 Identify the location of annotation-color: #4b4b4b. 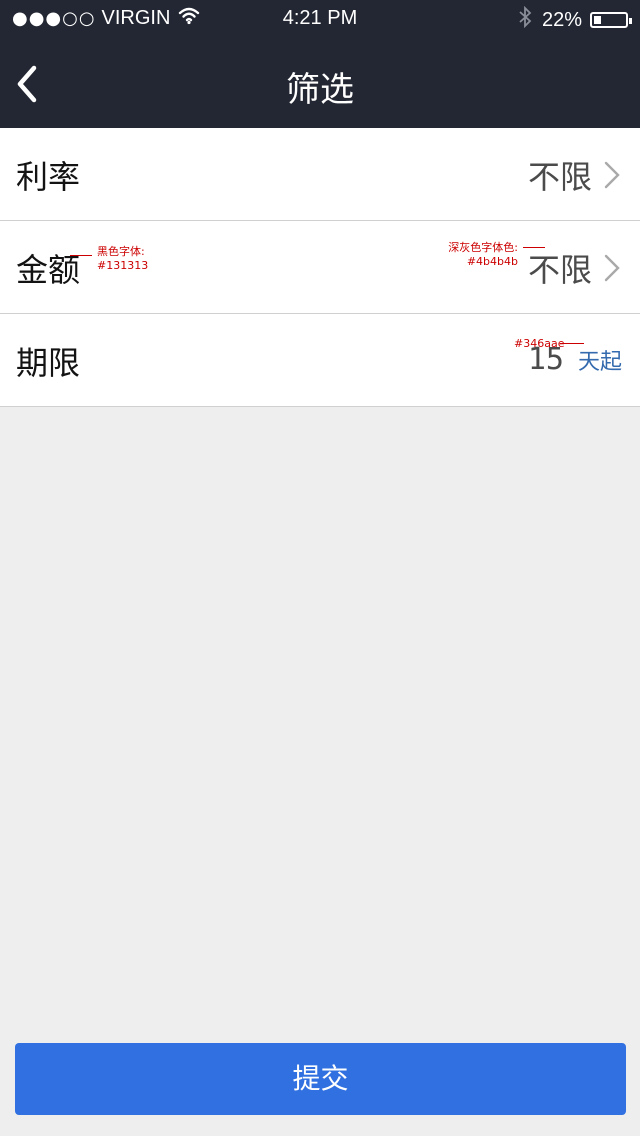
(492, 261).